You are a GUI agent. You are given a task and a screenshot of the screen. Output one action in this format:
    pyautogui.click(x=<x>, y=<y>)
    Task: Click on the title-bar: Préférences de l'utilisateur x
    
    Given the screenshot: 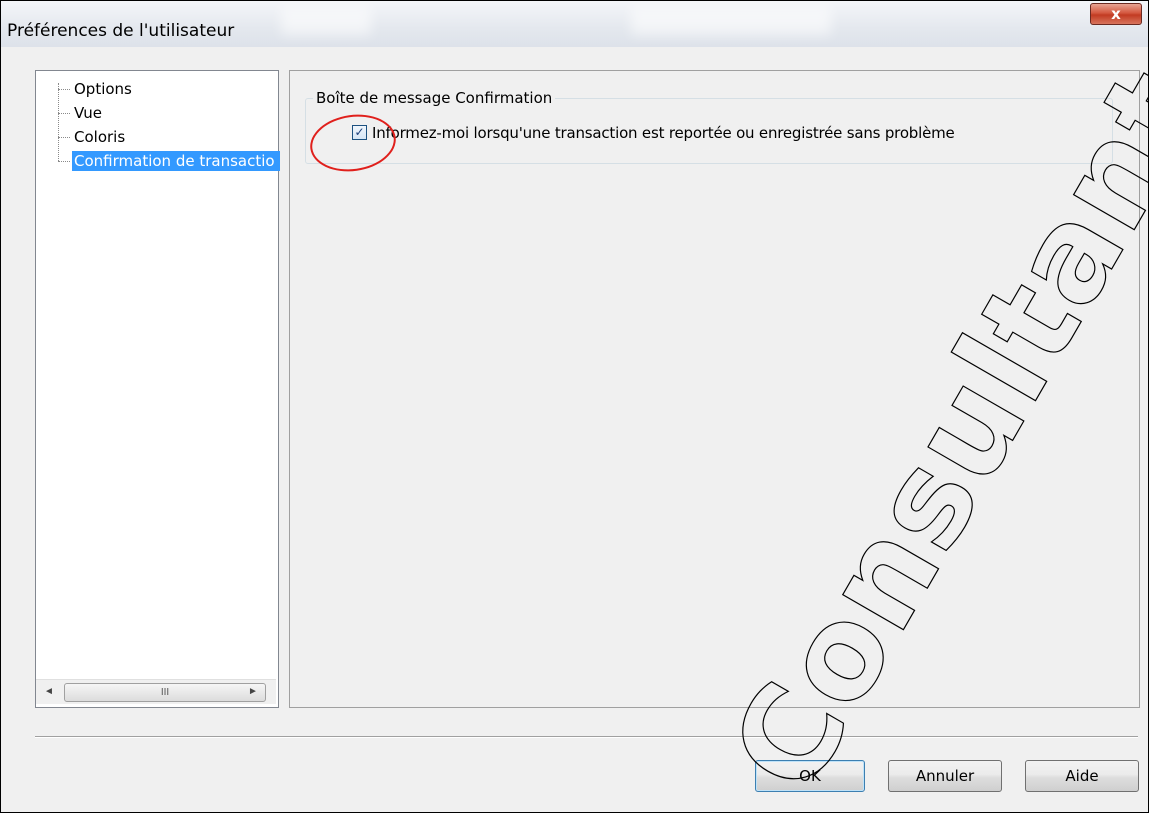 What is the action you would take?
    pyautogui.click(x=574, y=24)
    